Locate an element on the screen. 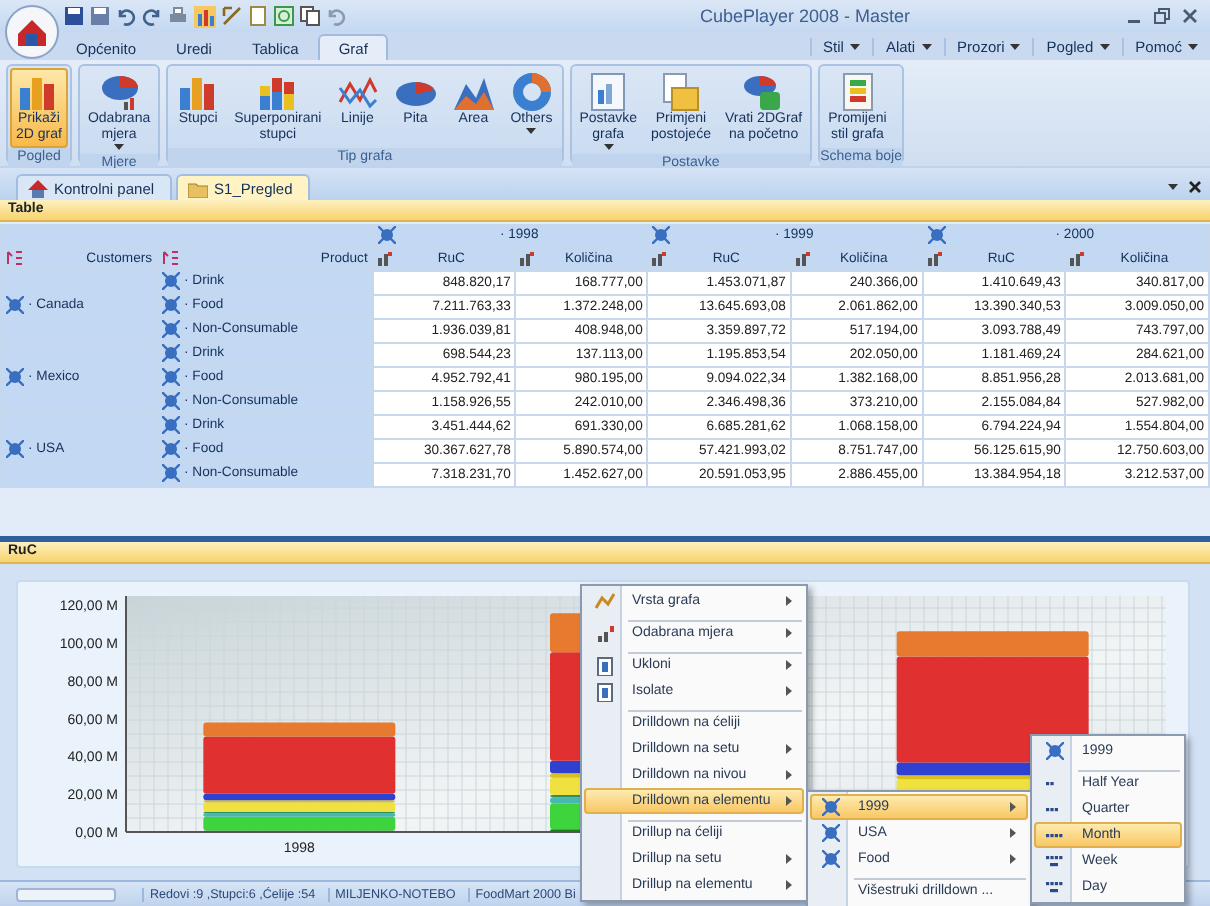  chart-type-icon is located at coordinates (604, 601).